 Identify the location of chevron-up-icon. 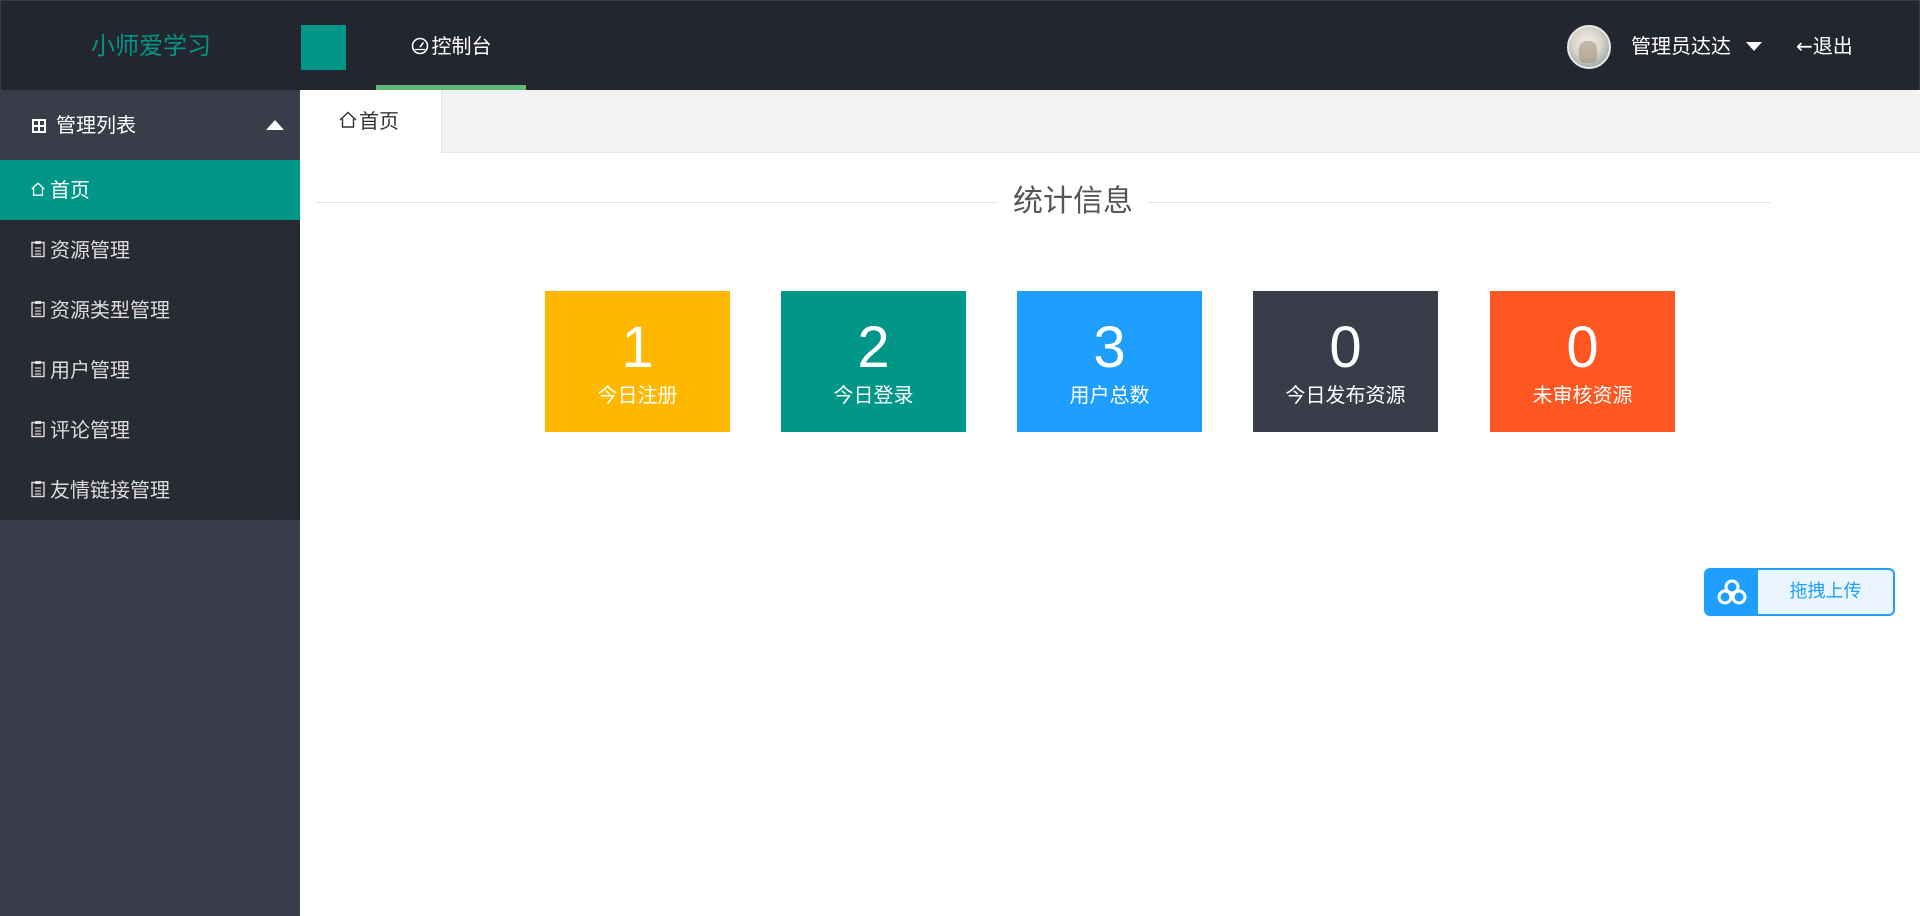
(275, 125).